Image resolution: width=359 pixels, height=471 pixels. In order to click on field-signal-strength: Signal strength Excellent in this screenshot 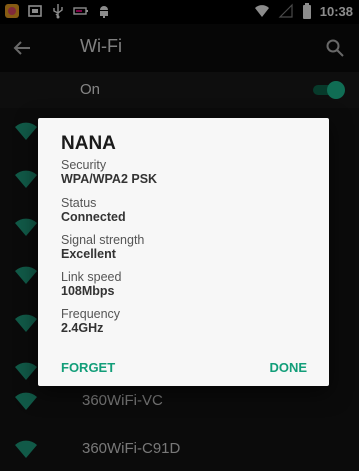, I will do `click(102, 247)`.